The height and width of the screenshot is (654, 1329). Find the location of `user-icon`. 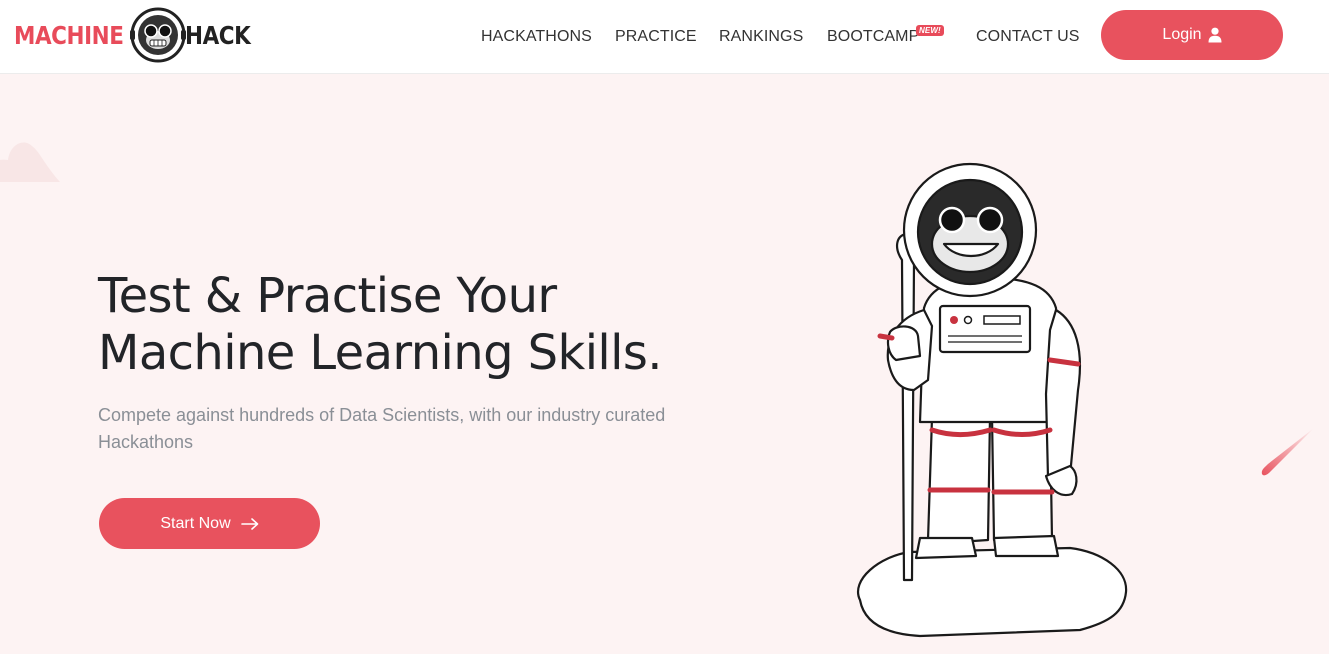

user-icon is located at coordinates (1215, 35).